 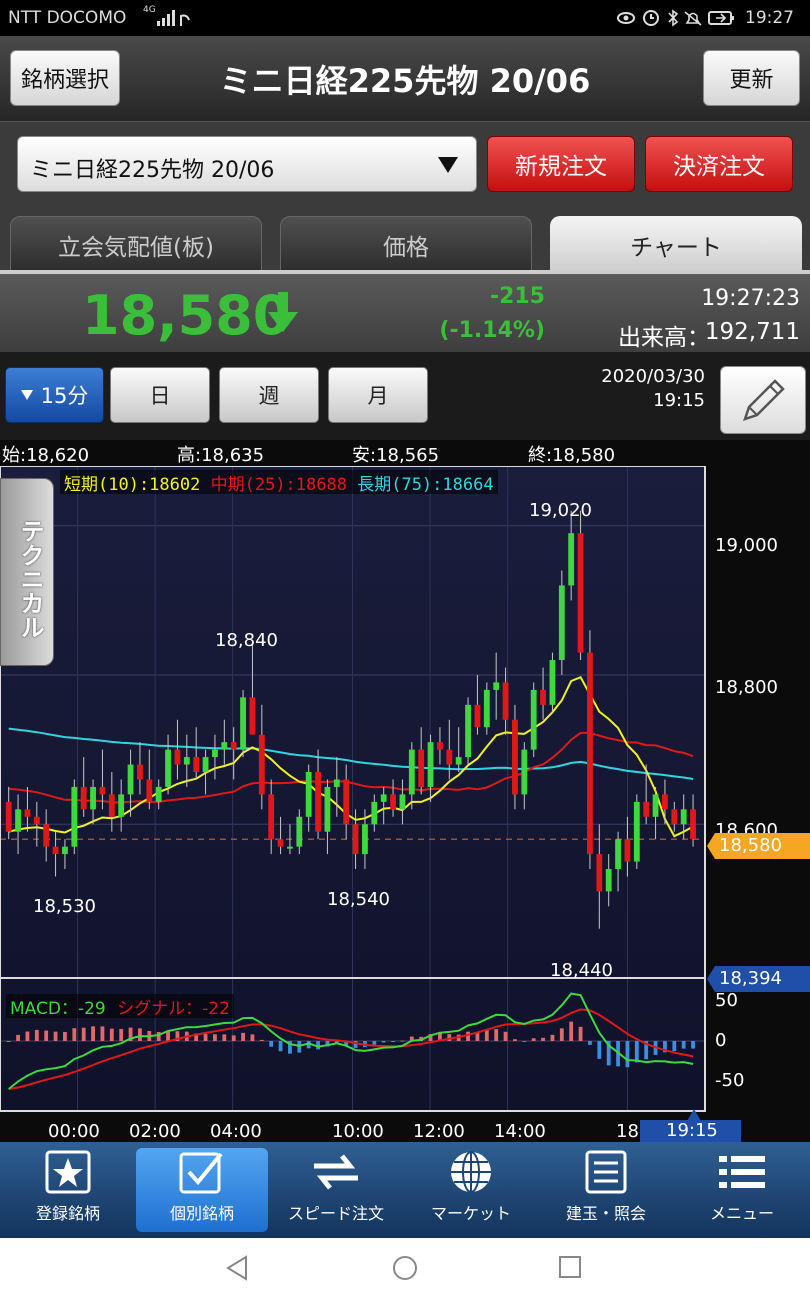 I want to click on x-tick: 12:00, so click(x=439, y=1131).